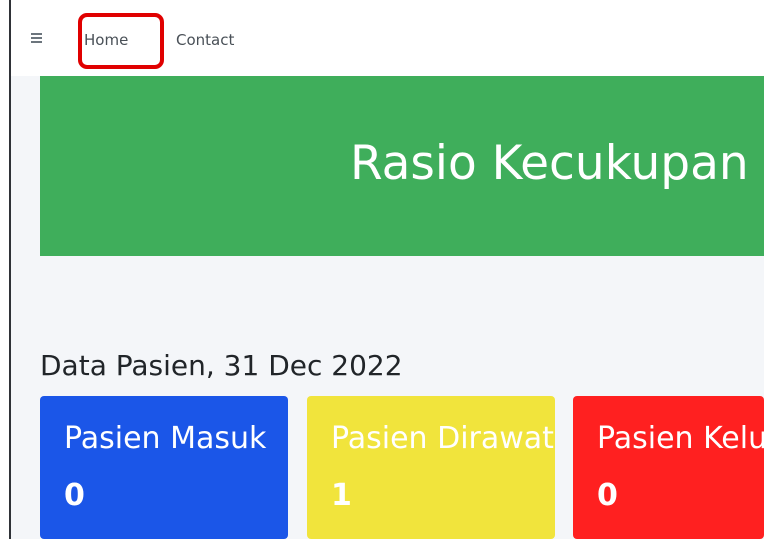 The width and height of the screenshot is (764, 539). Describe the element at coordinates (680, 438) in the screenshot. I see `card-label: Pasien Keluar` at that location.